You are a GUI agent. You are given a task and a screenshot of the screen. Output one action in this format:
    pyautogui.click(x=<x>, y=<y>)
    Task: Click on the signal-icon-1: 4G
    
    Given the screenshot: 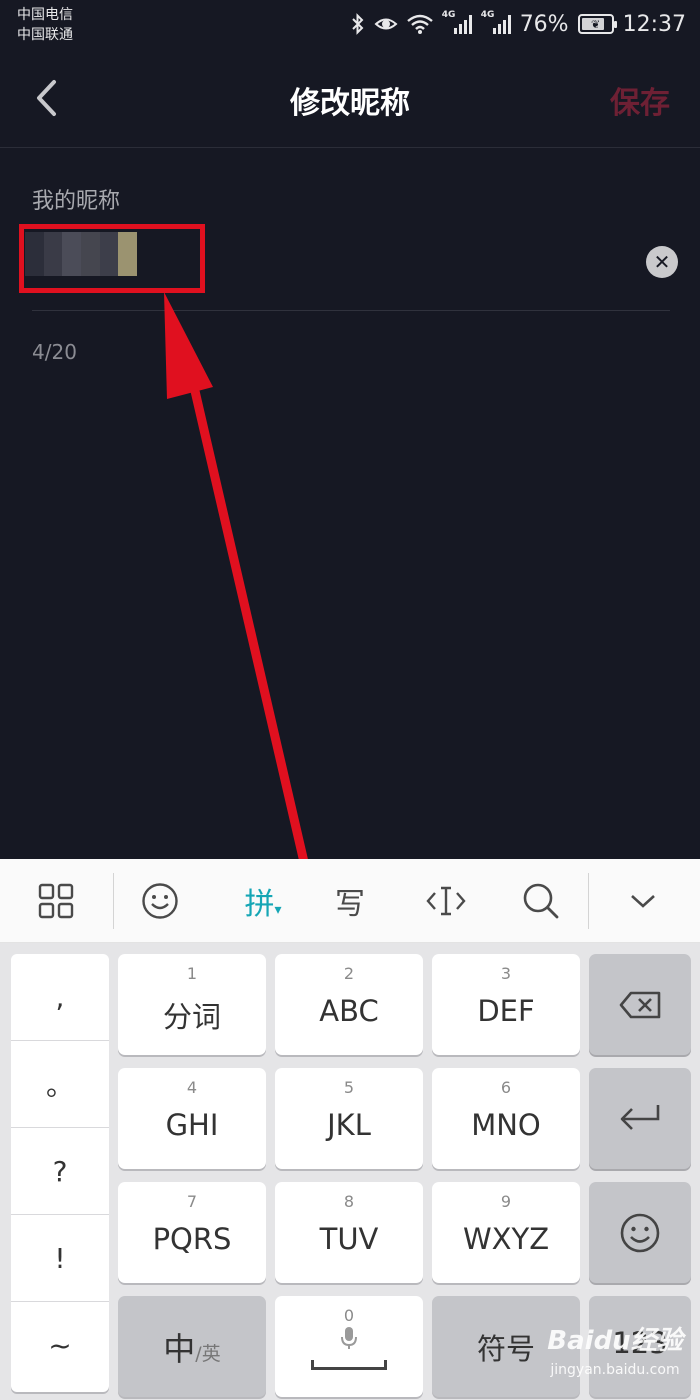 What is the action you would take?
    pyautogui.click(x=457, y=22)
    